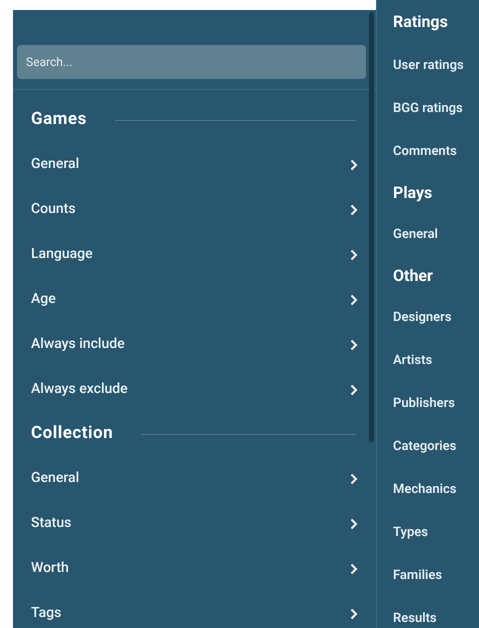 This screenshot has width=479, height=628. What do you see at coordinates (424, 446) in the screenshot?
I see `menu-link: Categories` at bounding box center [424, 446].